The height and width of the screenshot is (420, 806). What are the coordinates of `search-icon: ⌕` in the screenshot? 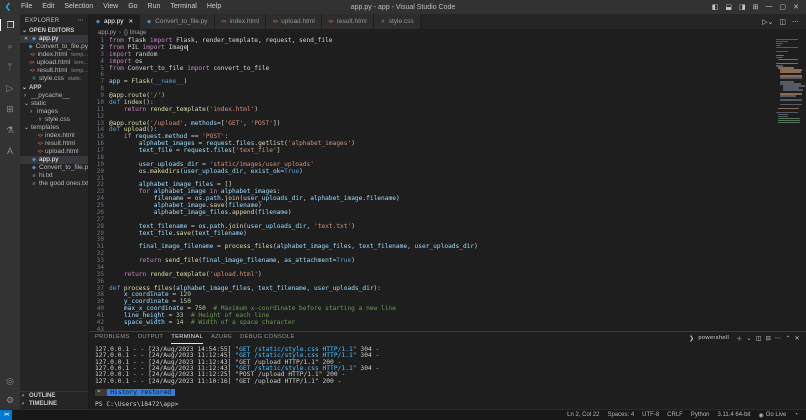 It's located at (10, 46).